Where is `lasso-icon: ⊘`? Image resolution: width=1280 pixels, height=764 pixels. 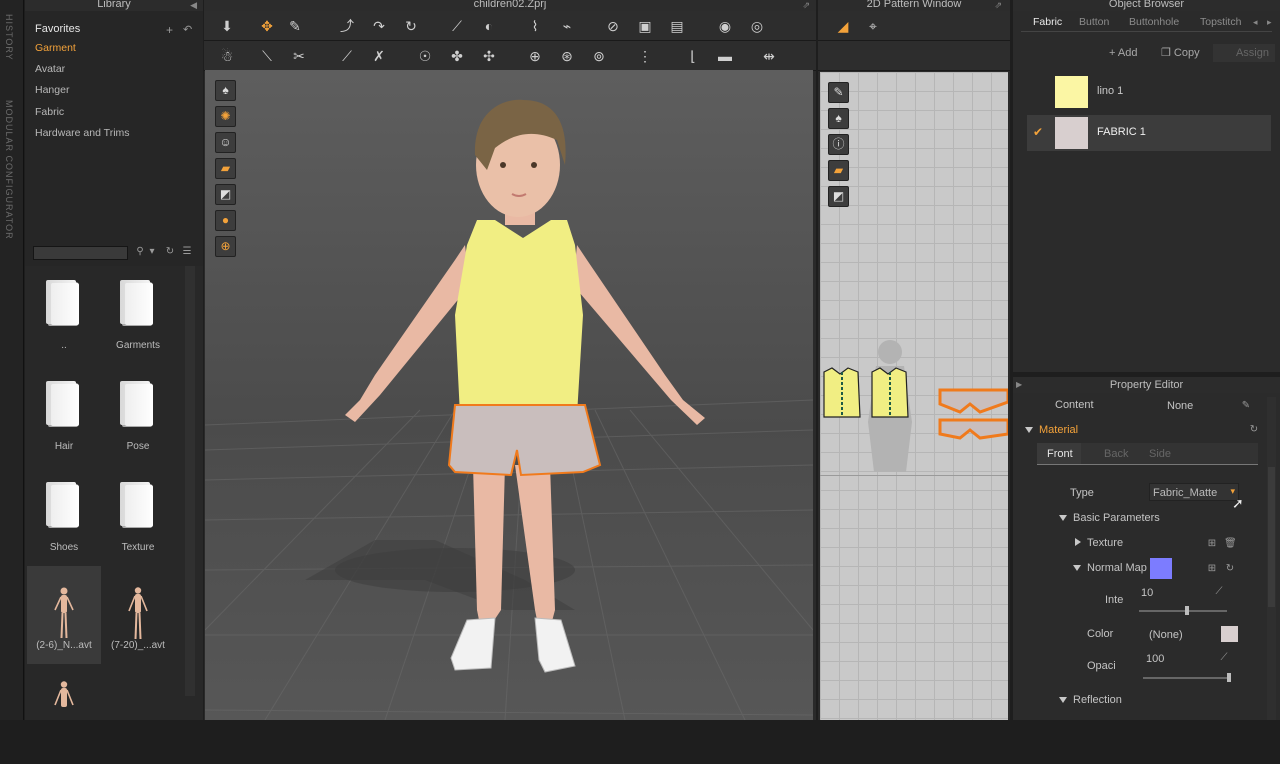
lasso-icon: ⊘ is located at coordinates (613, 26).